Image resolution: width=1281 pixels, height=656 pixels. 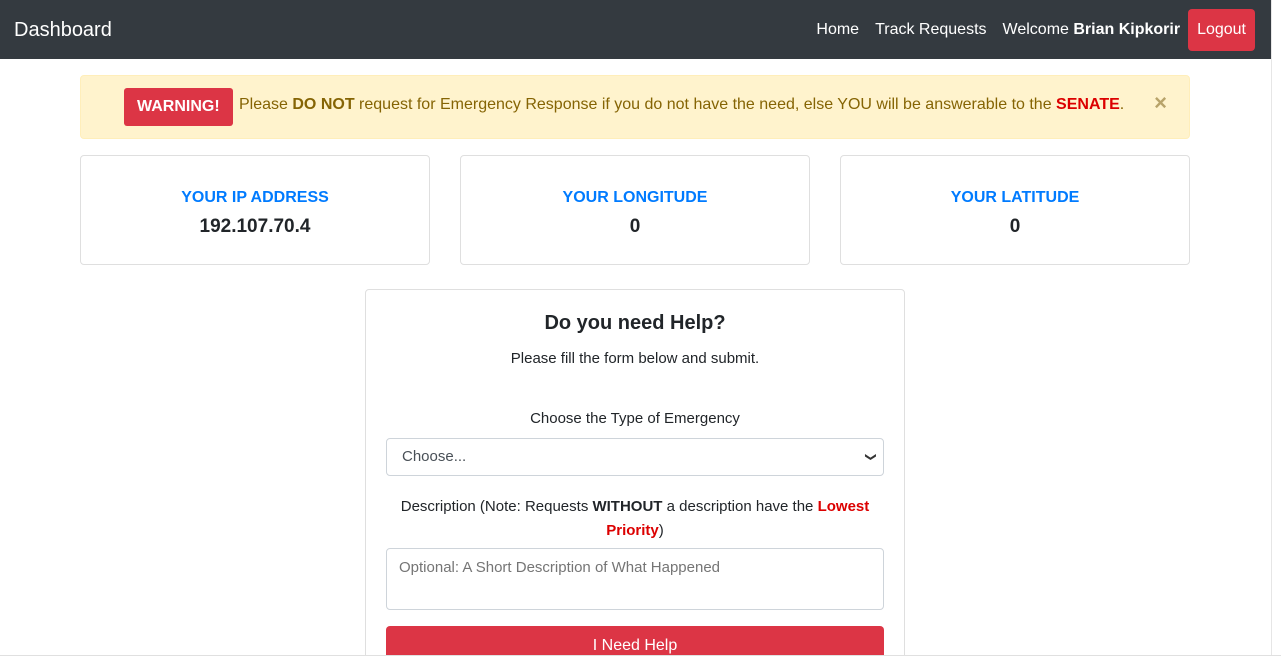 What do you see at coordinates (1122, 104) in the screenshot?
I see `warning-text-3: .` at bounding box center [1122, 104].